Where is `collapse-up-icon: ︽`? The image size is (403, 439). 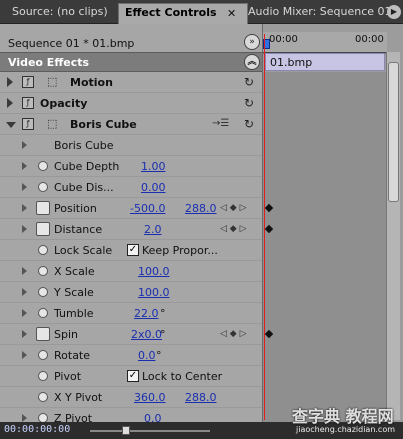
collapse-up-icon: ︽ is located at coordinates (252, 62).